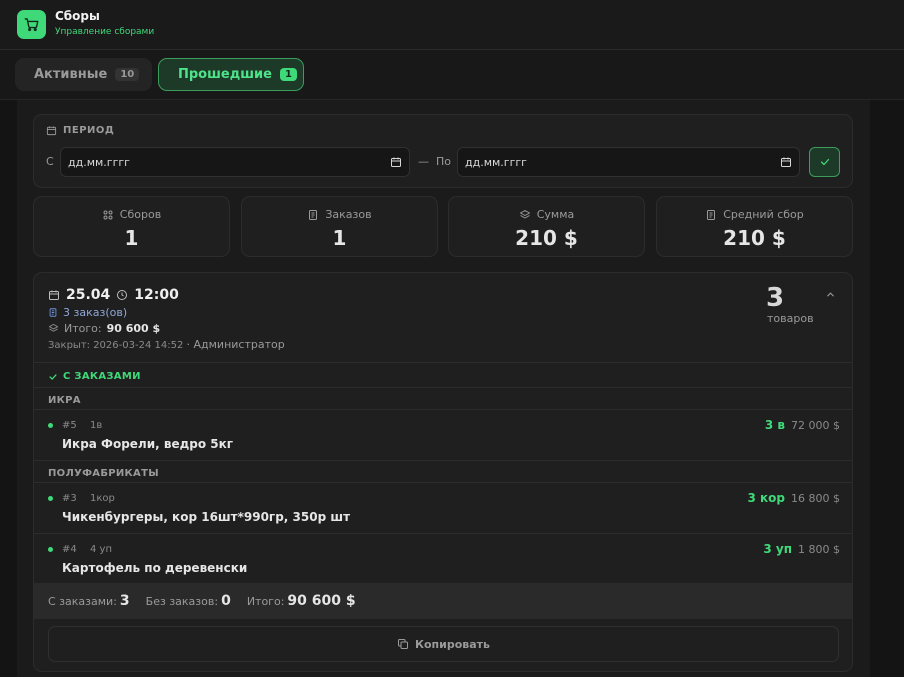 The image size is (904, 677). I want to click on item-name: Икра Форели, ведро 5кг, so click(148, 444).